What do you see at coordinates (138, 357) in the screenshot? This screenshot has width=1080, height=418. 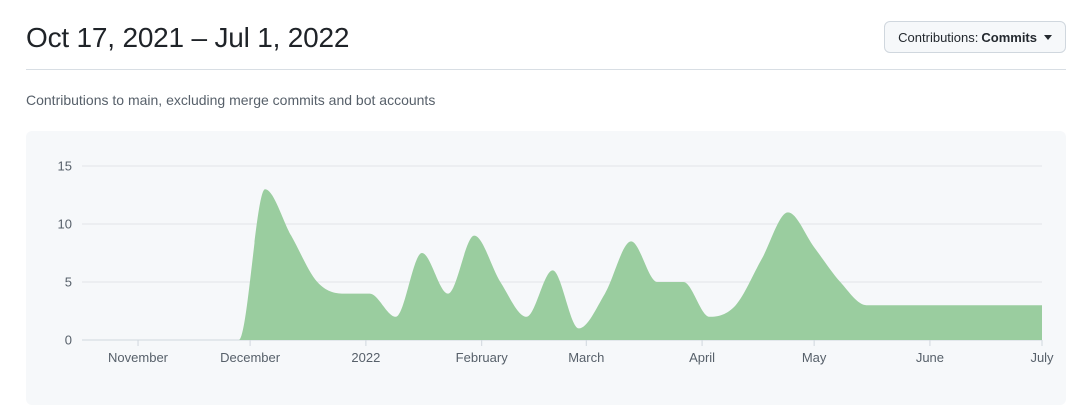 I see `x-tick-label: November` at bounding box center [138, 357].